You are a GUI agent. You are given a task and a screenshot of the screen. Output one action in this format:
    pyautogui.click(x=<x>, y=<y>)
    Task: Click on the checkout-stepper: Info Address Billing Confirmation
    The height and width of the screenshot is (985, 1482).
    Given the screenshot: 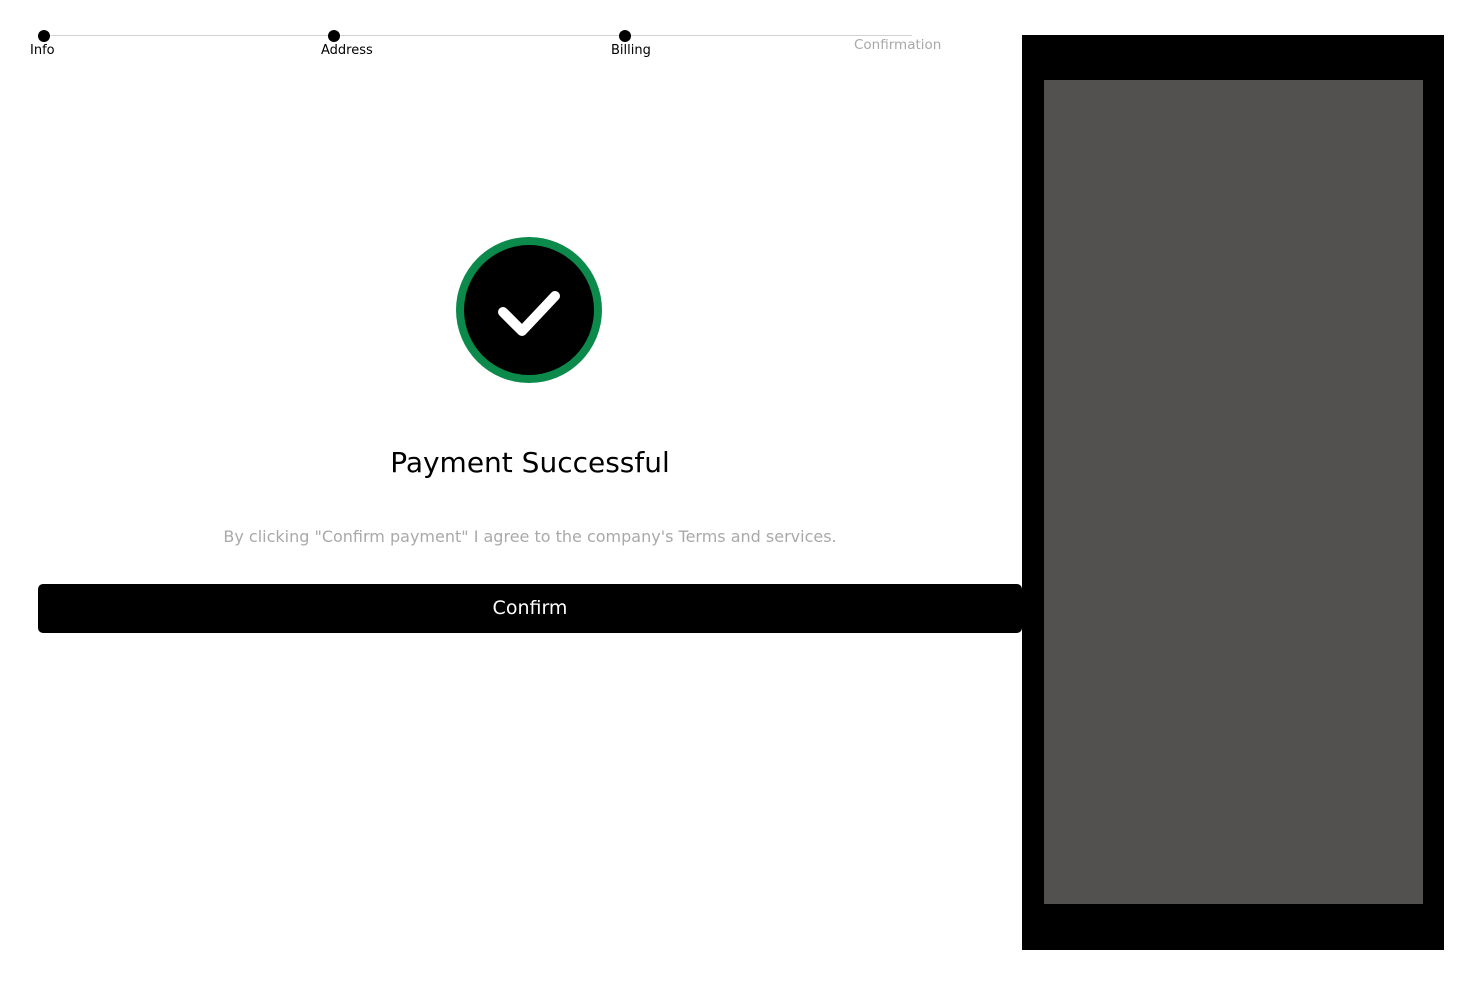 What is the action you would take?
    pyautogui.click(x=500, y=35)
    